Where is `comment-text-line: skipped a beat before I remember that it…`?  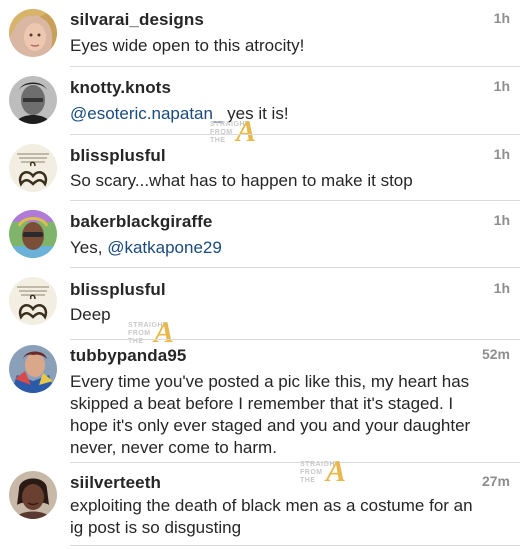
comment-text-line: skipped a beat before I remember that it… is located at coordinates (262, 403).